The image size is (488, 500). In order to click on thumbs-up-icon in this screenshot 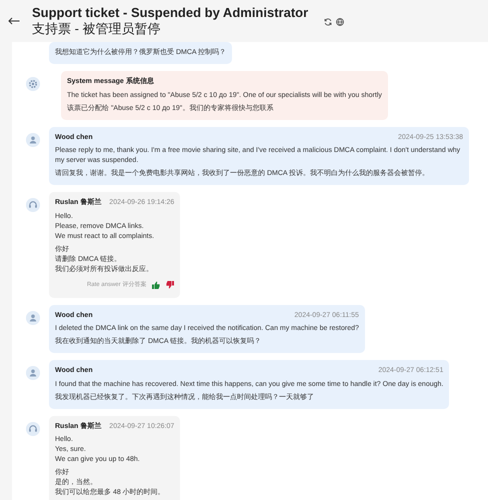, I will do `click(156, 285)`.